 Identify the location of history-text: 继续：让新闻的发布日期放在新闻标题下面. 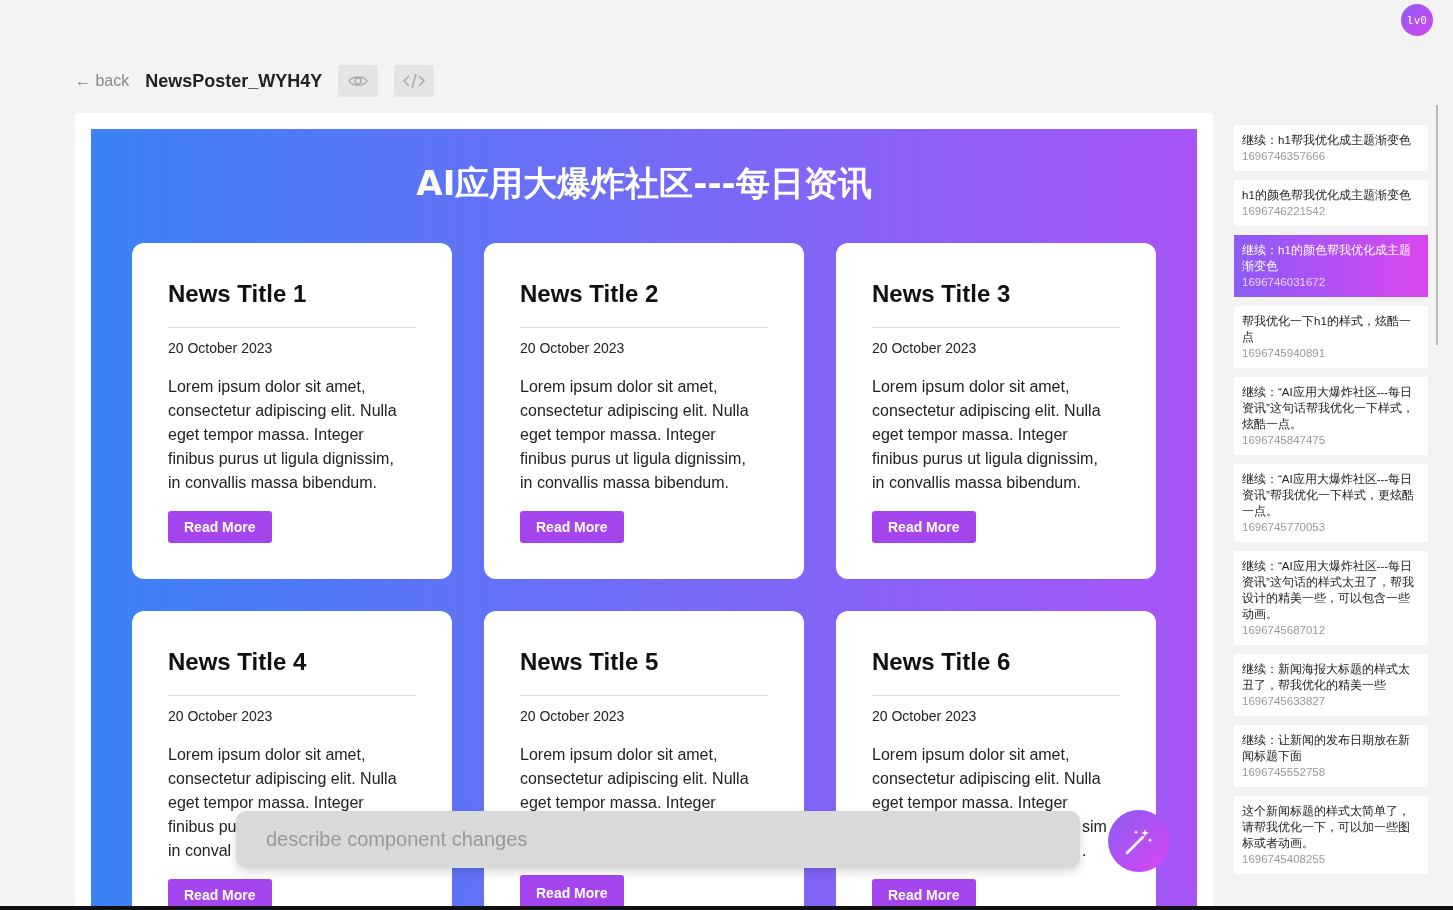
(1326, 748).